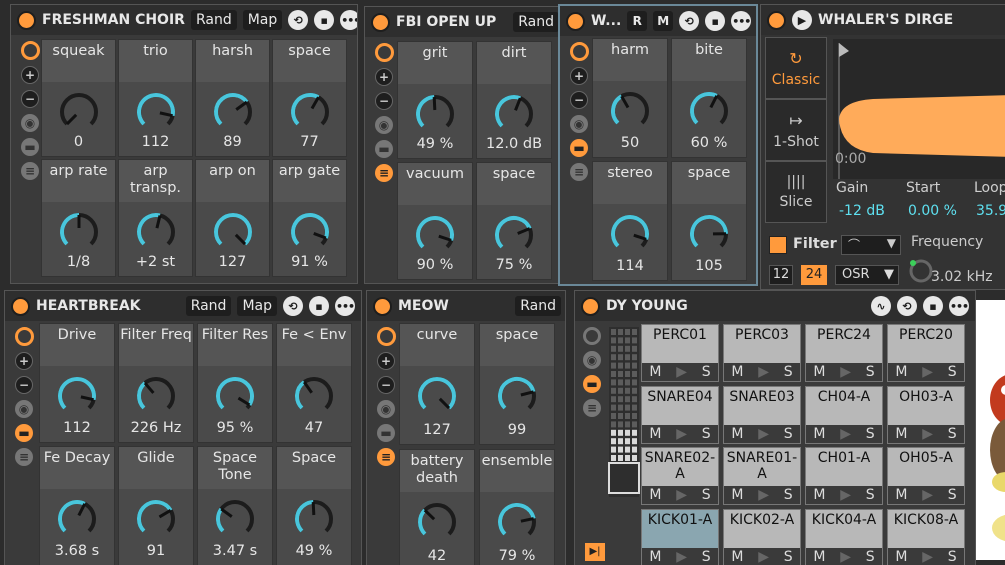 The height and width of the screenshot is (565, 1005). I want to click on variations-icon: ⟲, so click(293, 306).